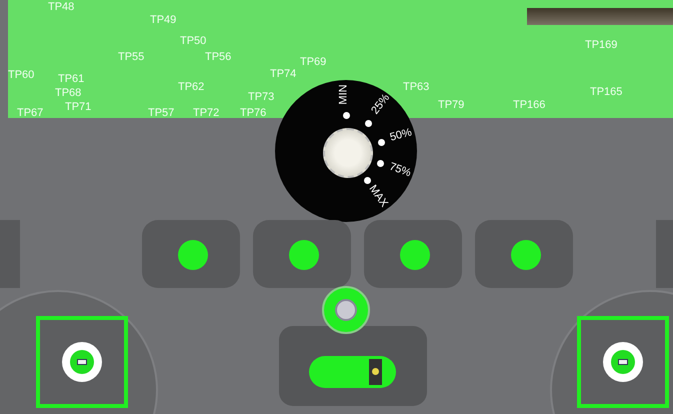 The height and width of the screenshot is (414, 673). Describe the element at coordinates (346, 310) in the screenshot. I see `push-button` at that location.